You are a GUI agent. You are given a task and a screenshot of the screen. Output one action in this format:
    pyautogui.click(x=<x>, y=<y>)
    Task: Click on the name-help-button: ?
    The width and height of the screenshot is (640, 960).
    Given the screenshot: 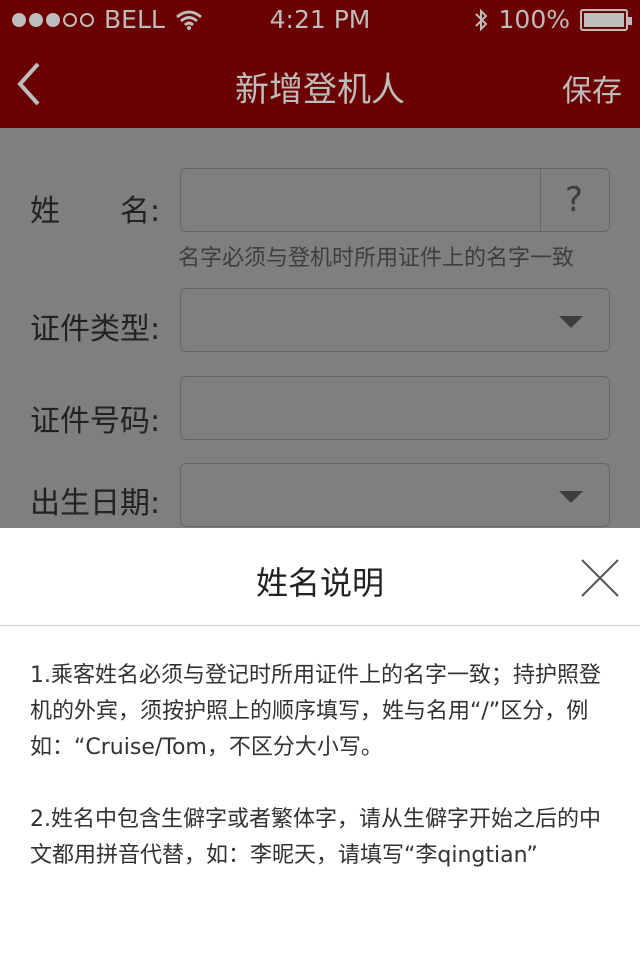 What is the action you would take?
    pyautogui.click(x=574, y=200)
    